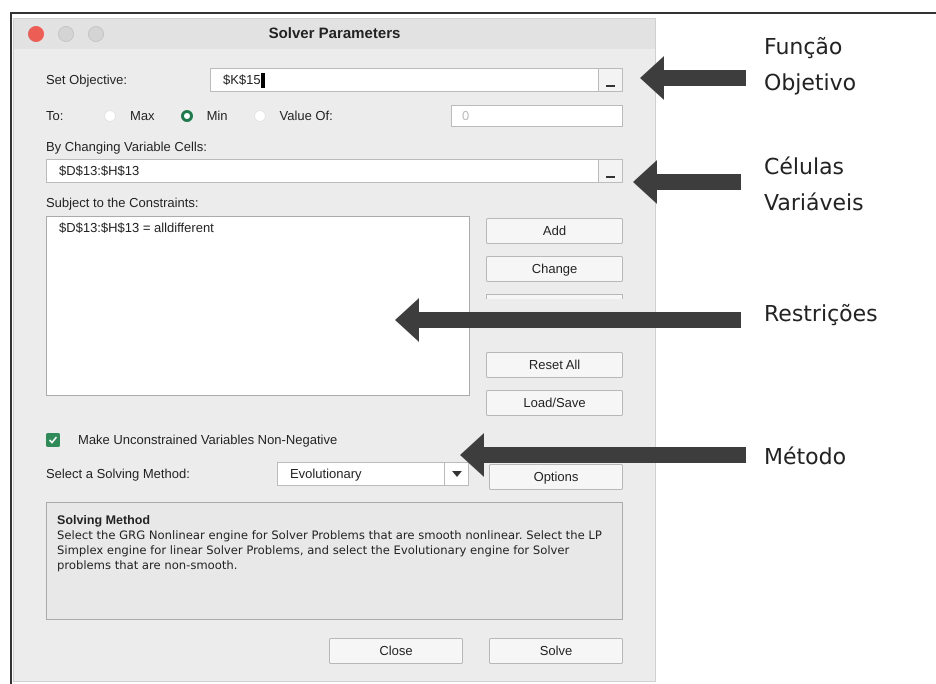 This screenshot has height=684, width=936. What do you see at coordinates (330, 550) in the screenshot?
I see `info-text: Select the GRG Nonlinear engine for Solver Problems that are smooth nonlinear. Select the LP Simplex engine for linear Solver Problems, and select the Evolutionary engine for Solver problems that are non-smooth.` at bounding box center [330, 550].